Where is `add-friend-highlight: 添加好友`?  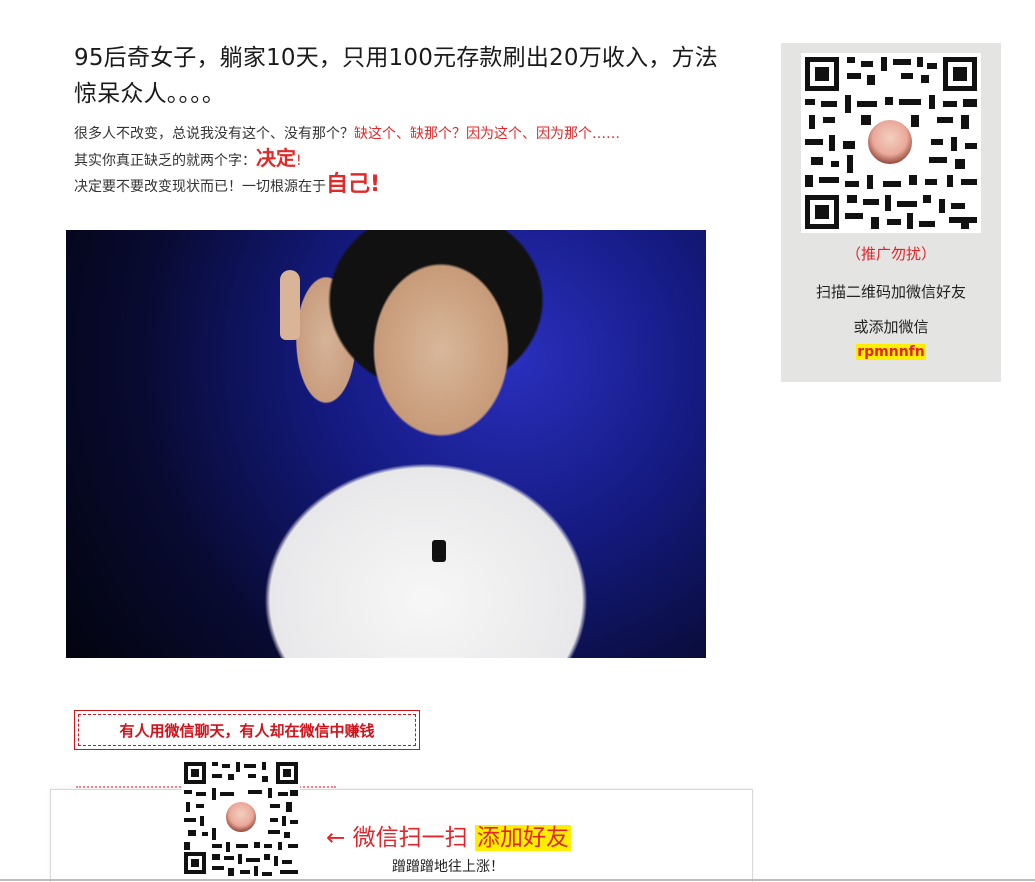 add-friend-highlight: 添加好友 is located at coordinates (522, 838).